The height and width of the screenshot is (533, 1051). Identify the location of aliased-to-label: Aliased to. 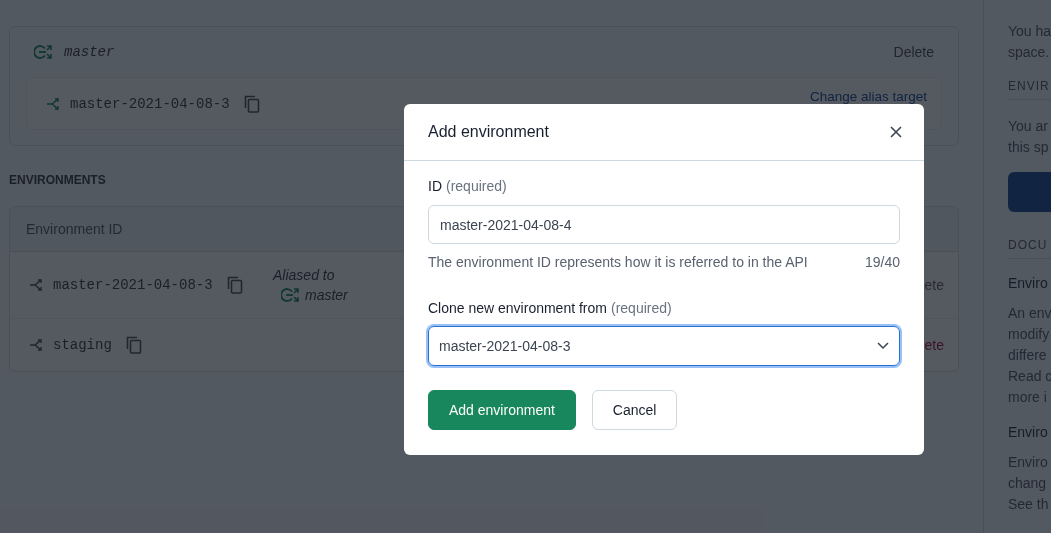
(304, 275).